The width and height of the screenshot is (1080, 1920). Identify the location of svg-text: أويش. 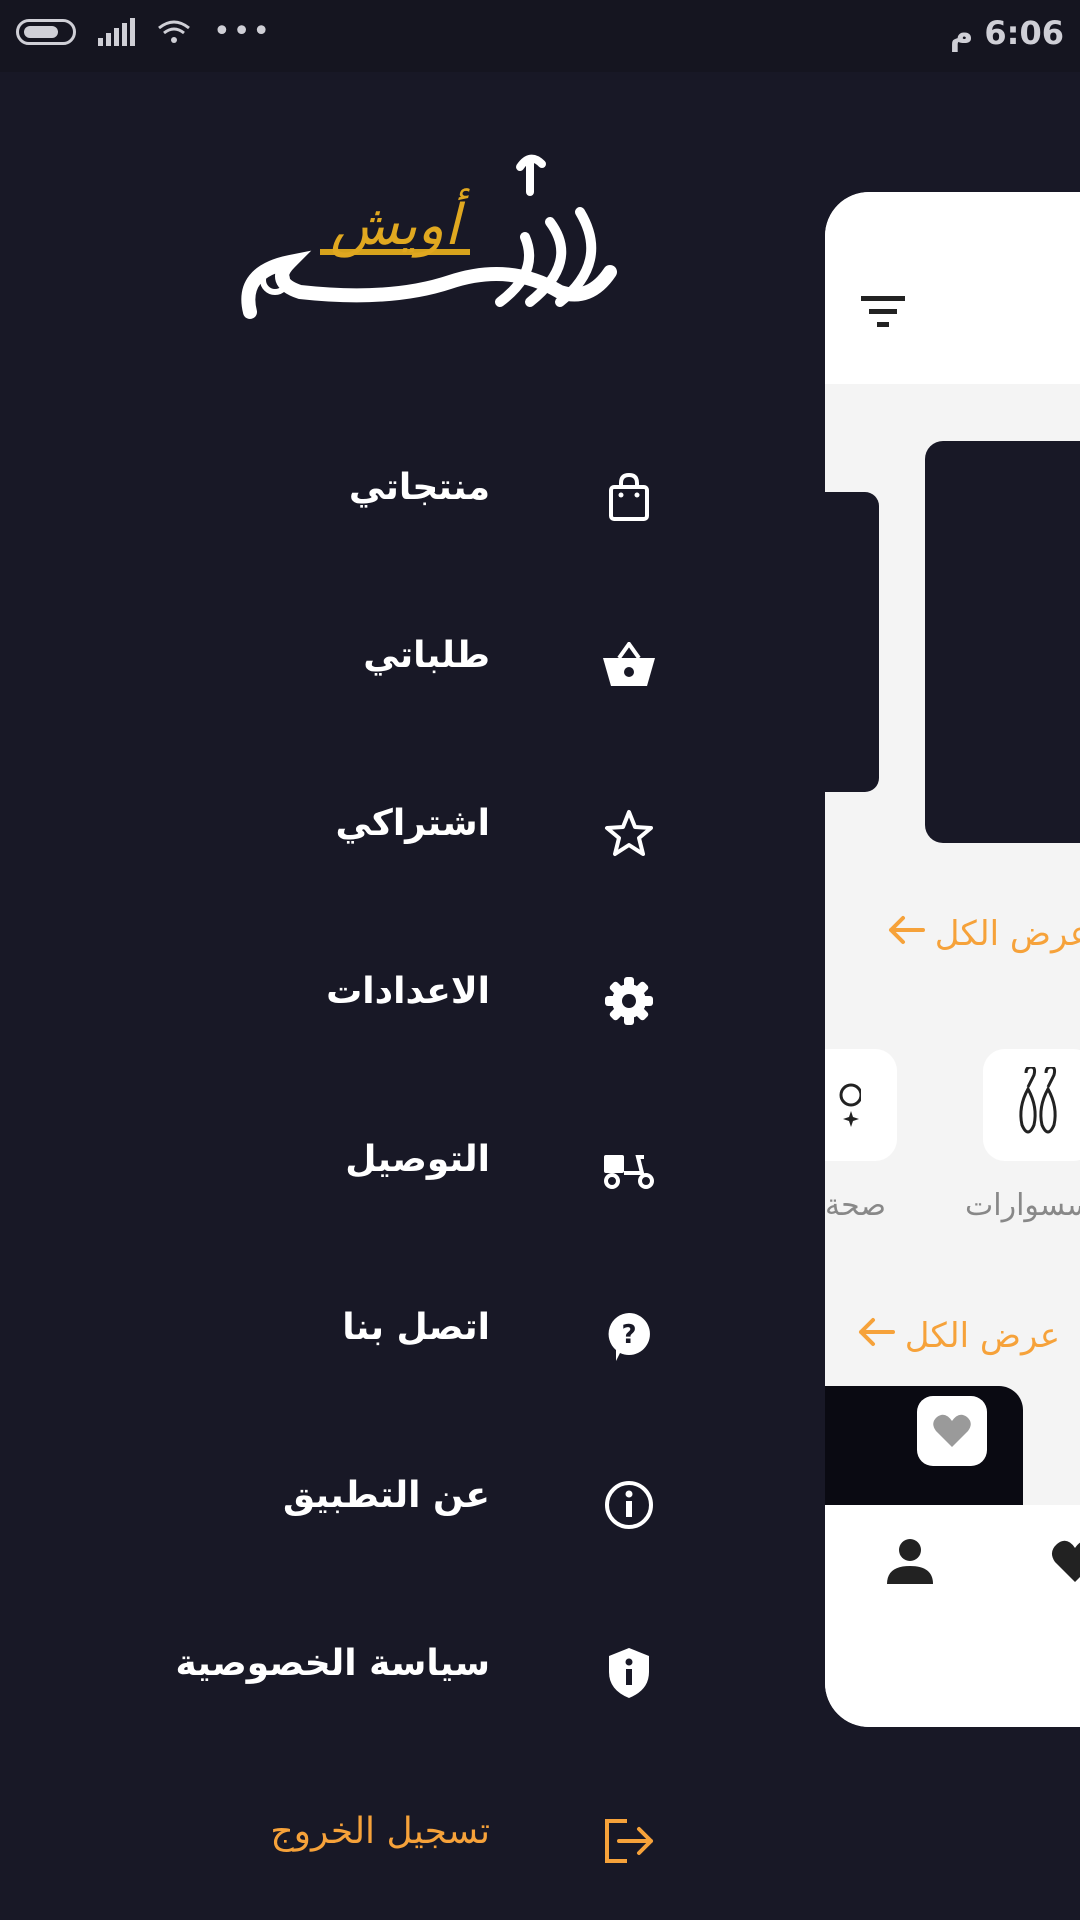
(400, 223).